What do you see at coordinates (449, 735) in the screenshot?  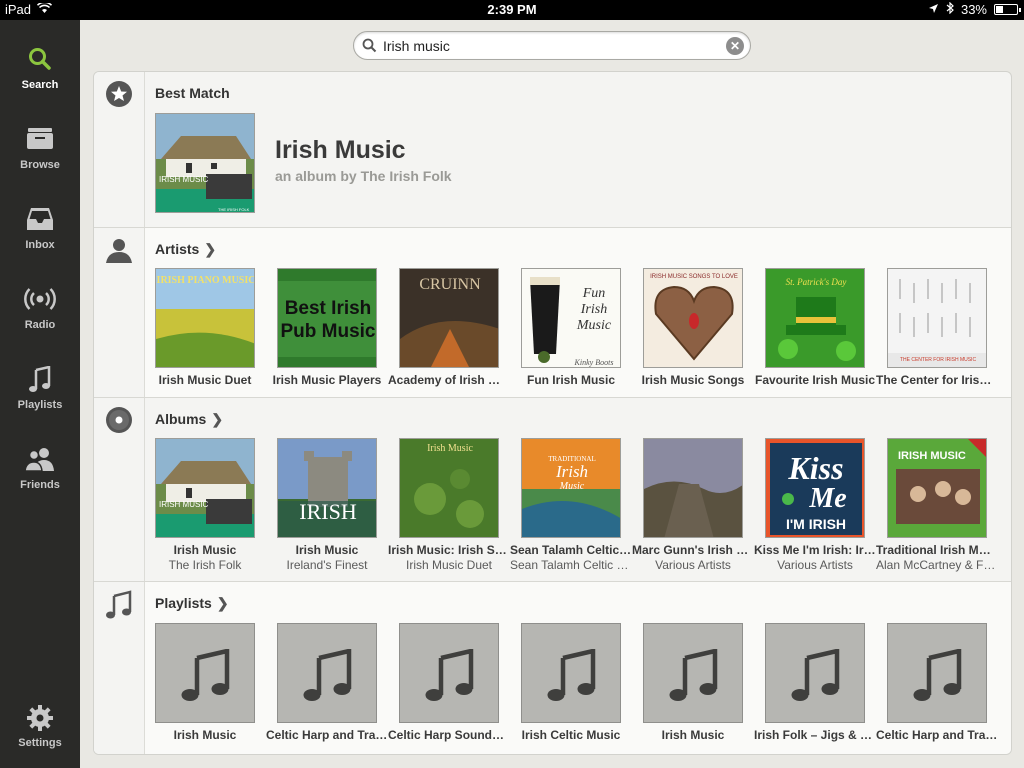 I see `playlist-name: Celtic Harp Sounds of Ireland` at bounding box center [449, 735].